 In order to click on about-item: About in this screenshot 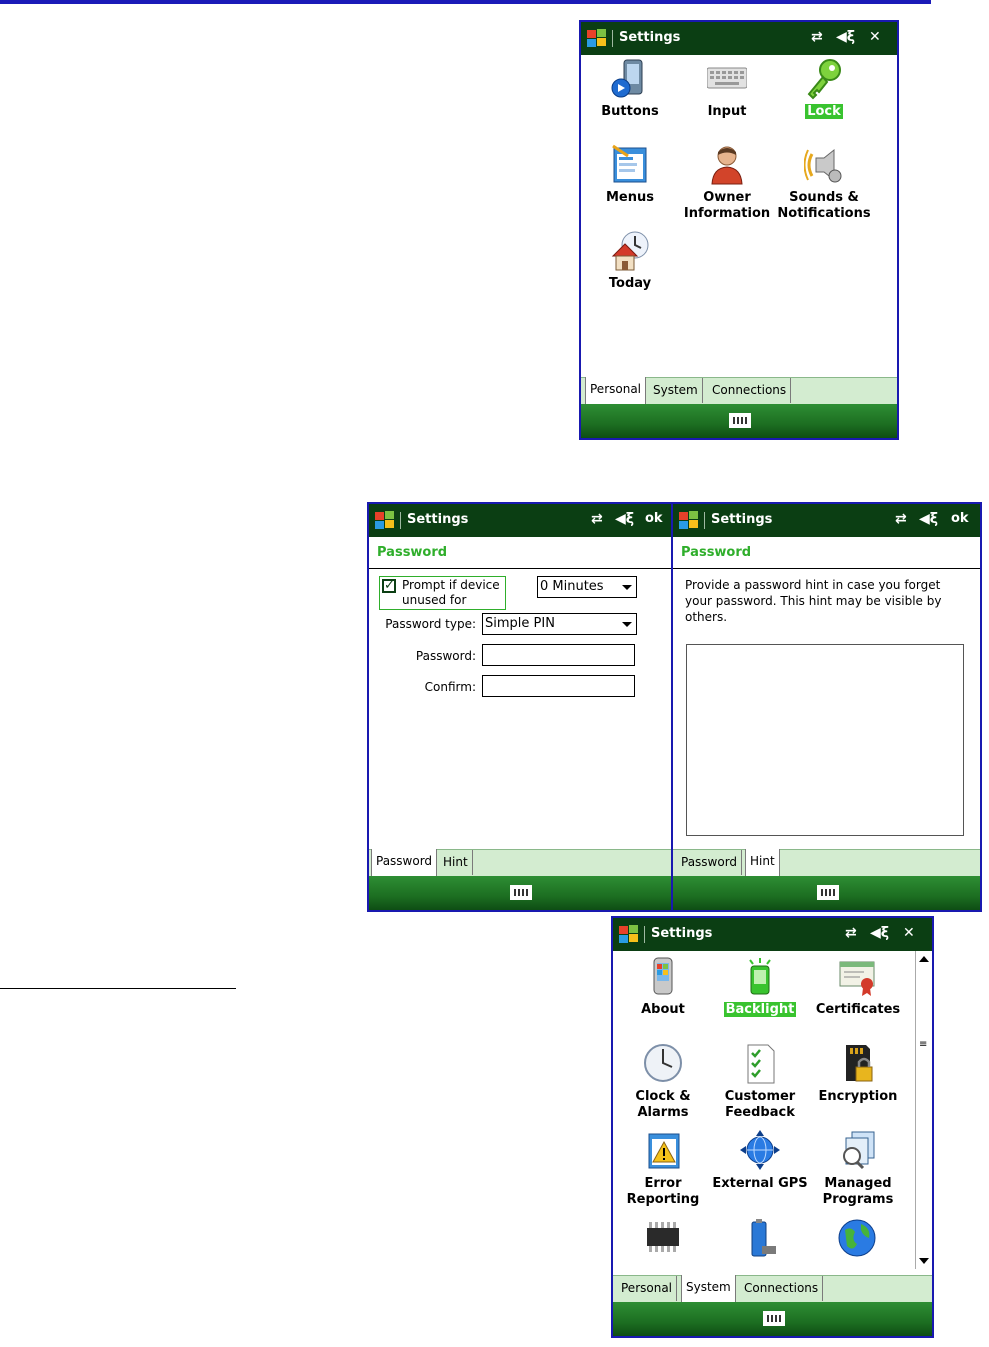, I will do `click(663, 987)`.